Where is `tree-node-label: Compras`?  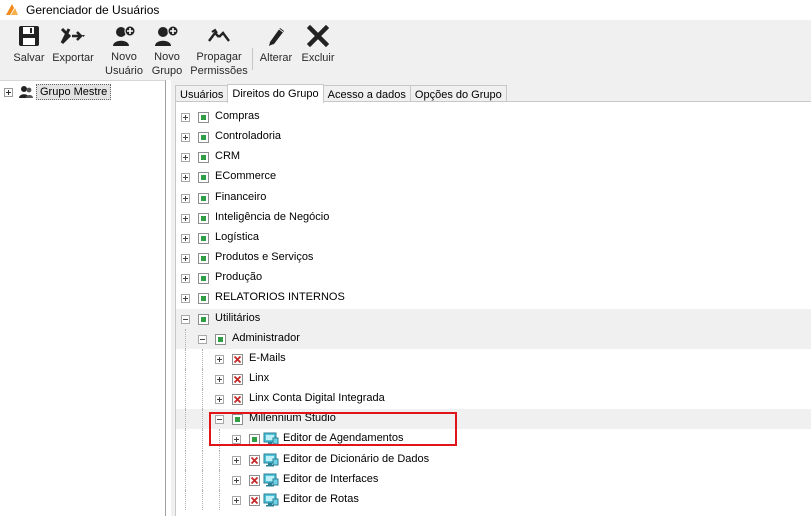
tree-node-label: Compras is located at coordinates (237, 116).